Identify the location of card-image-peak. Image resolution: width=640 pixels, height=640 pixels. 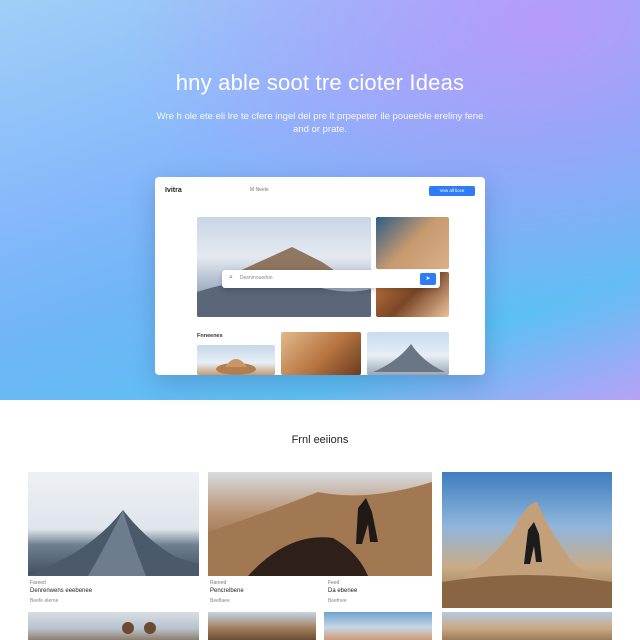
(527, 540).